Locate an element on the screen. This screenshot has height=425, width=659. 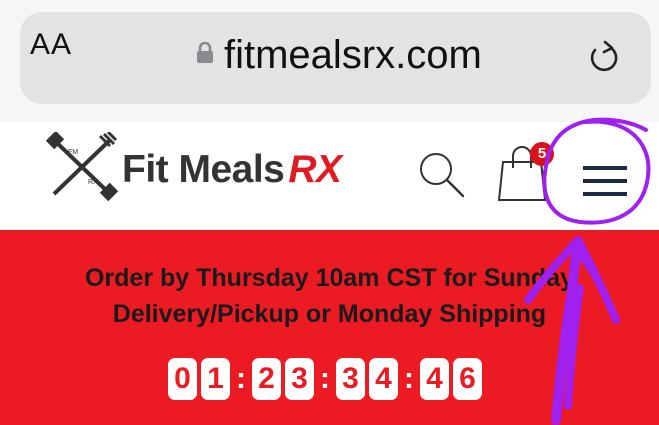
text-size-button: AA is located at coordinates (51, 45).